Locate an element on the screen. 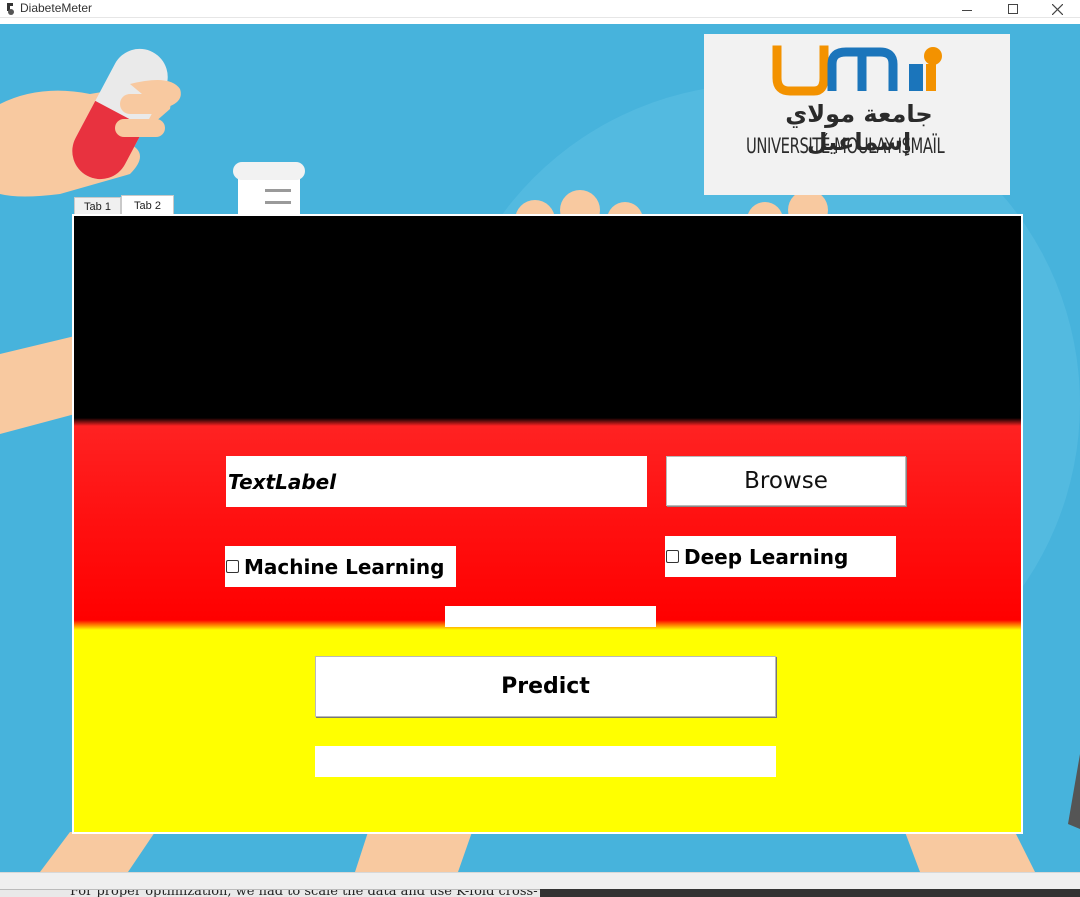 The height and width of the screenshot is (897, 1080). minimize-button is located at coordinates (967, 9).